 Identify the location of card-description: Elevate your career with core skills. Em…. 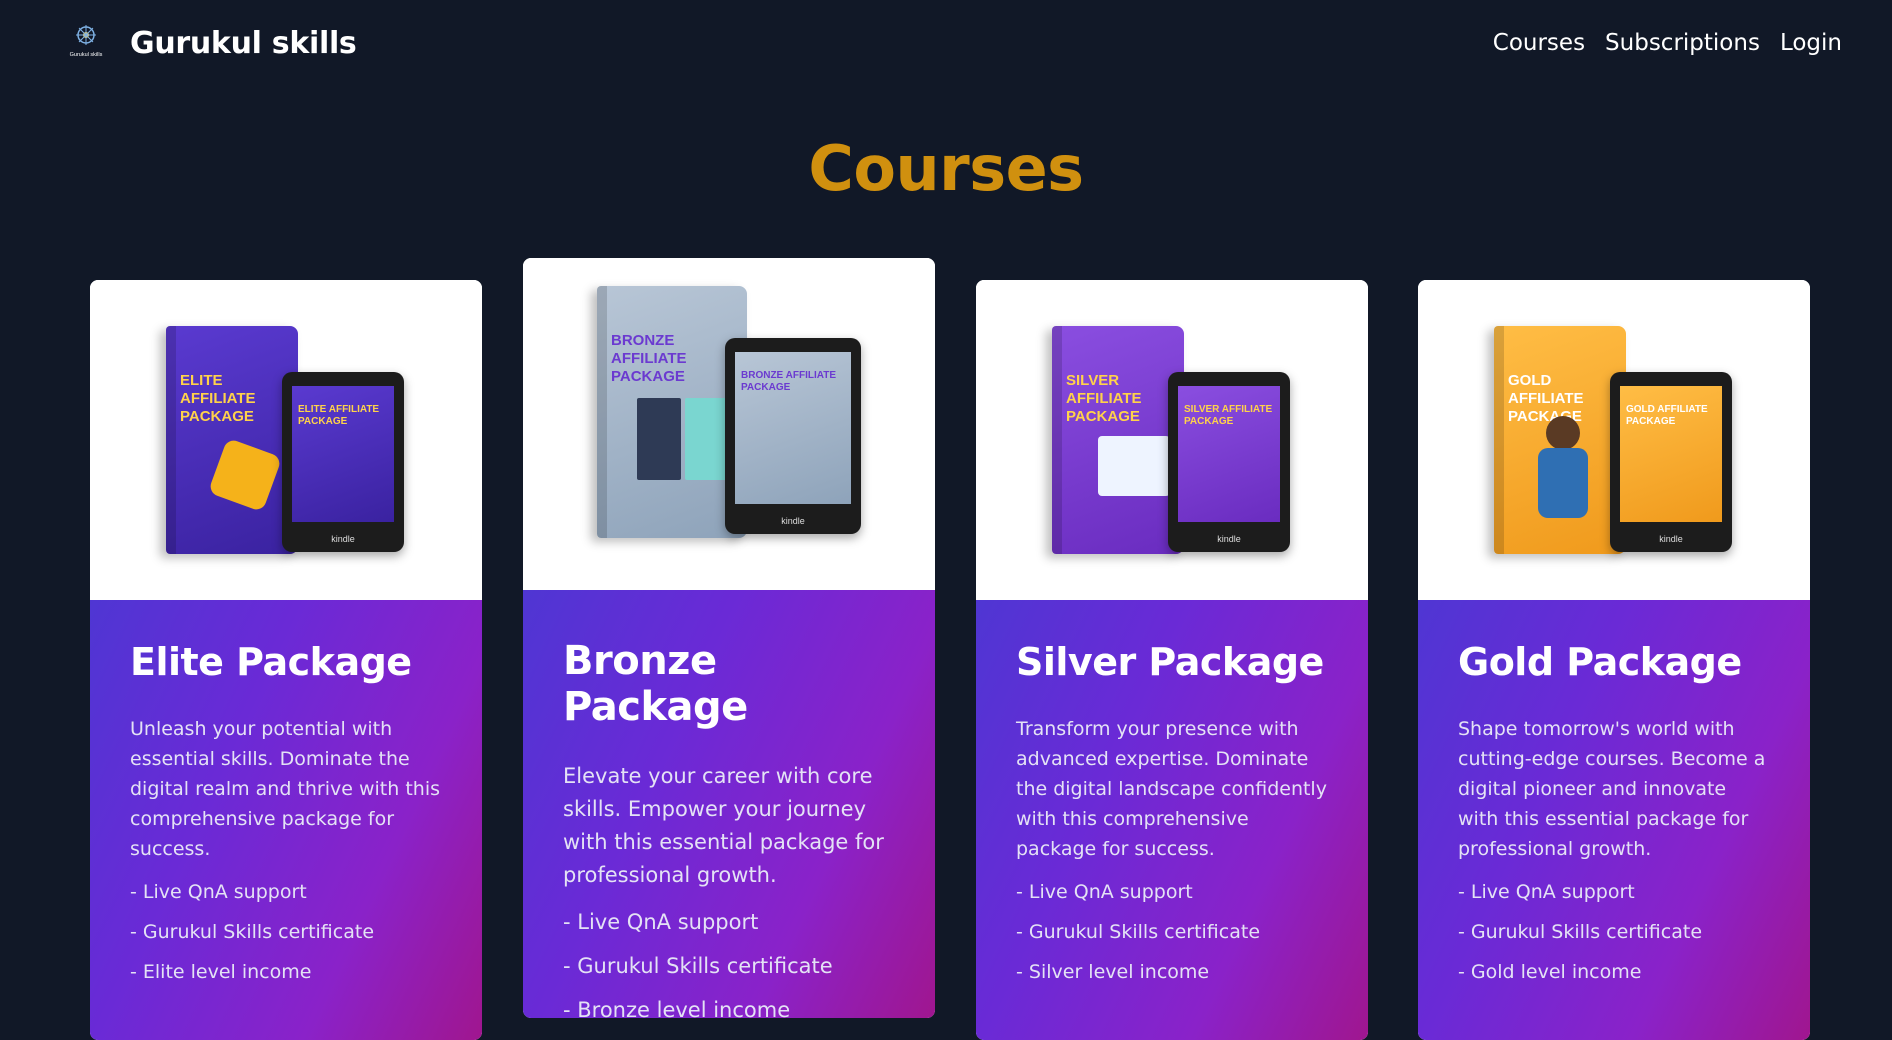
(723, 825).